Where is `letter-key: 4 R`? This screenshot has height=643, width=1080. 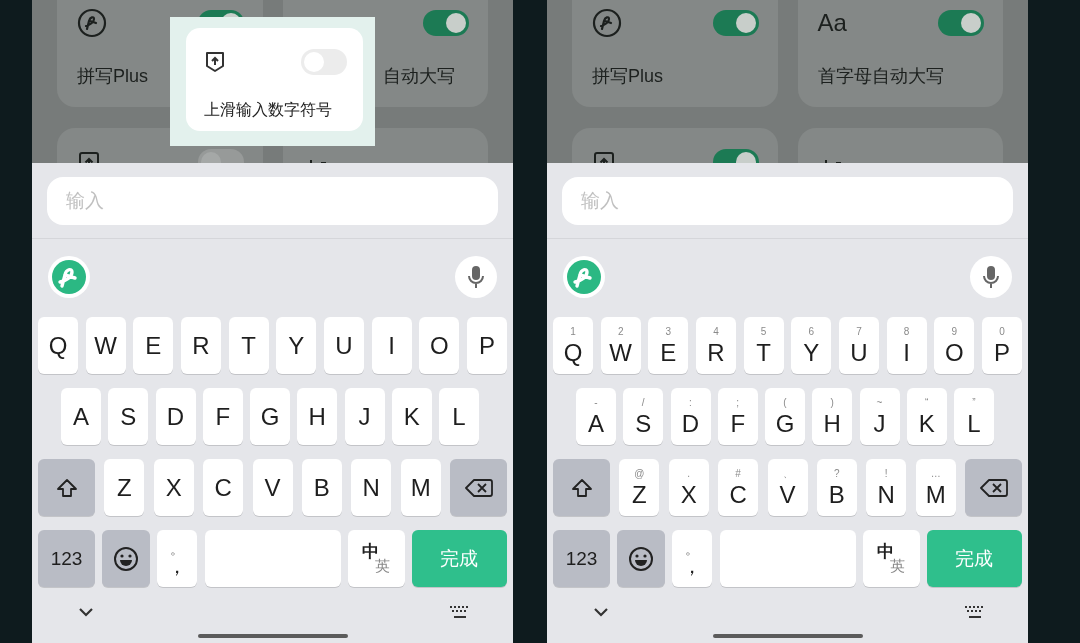
letter-key: 4 R is located at coordinates (715, 345).